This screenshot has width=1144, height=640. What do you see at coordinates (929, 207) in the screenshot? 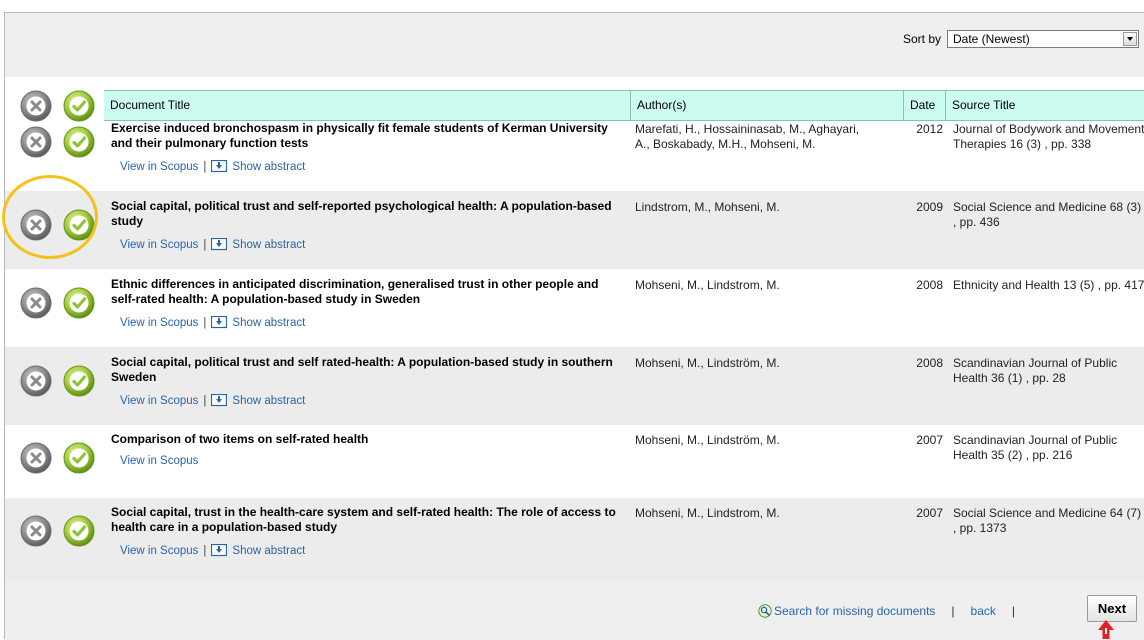
I see `date: 2009` at bounding box center [929, 207].